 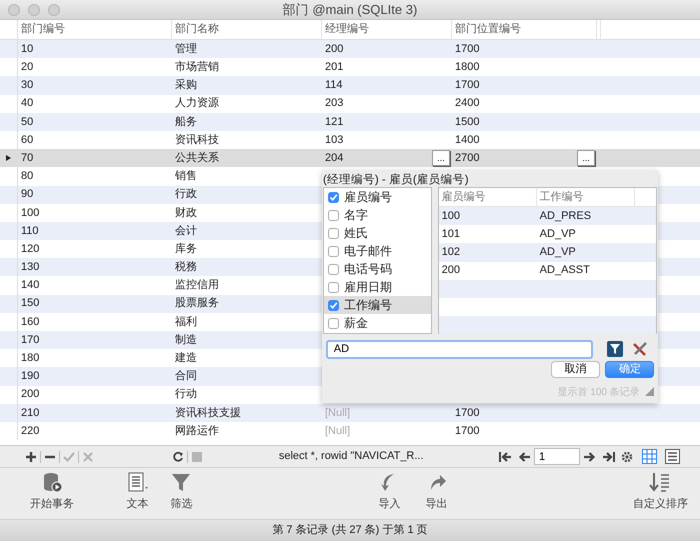 I want to click on table-cell-text: 2400, so click(x=467, y=104).